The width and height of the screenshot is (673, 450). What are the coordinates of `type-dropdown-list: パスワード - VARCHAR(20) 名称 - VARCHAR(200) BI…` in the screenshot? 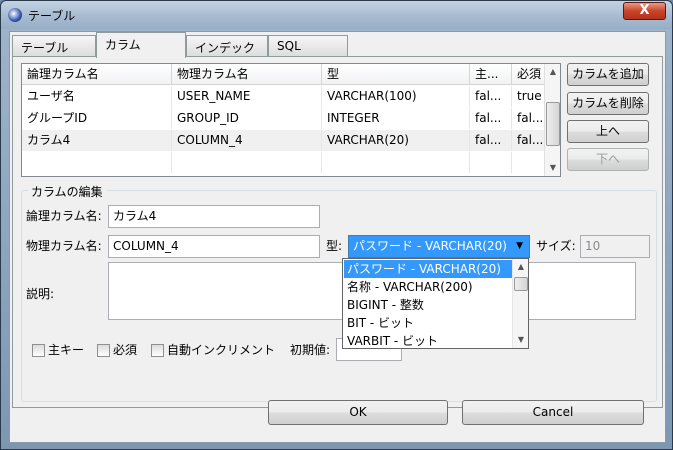 It's located at (435, 303).